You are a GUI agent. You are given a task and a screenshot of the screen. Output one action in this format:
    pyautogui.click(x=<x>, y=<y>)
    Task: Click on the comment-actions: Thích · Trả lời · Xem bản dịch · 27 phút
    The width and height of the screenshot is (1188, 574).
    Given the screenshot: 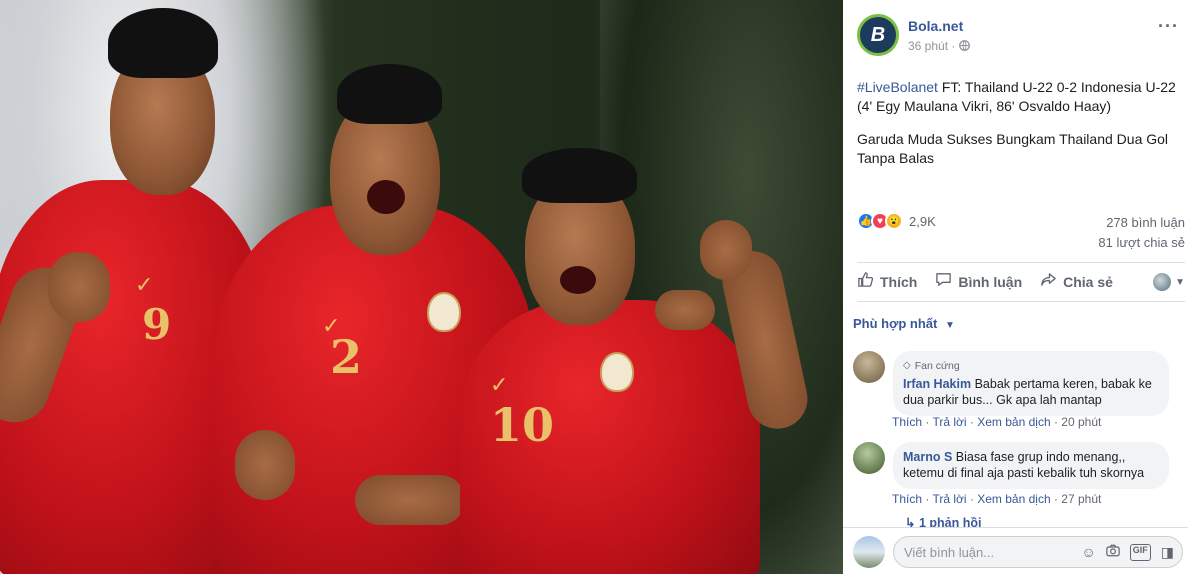 What is the action you would take?
    pyautogui.click(x=997, y=499)
    